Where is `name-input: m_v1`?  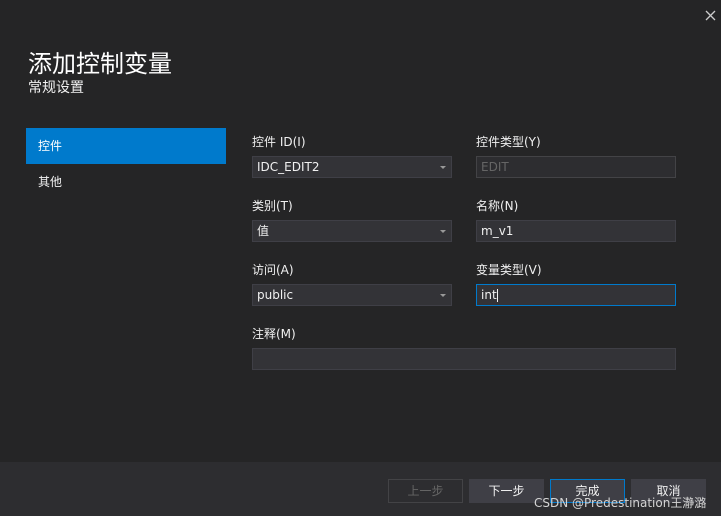
name-input: m_v1 is located at coordinates (576, 231).